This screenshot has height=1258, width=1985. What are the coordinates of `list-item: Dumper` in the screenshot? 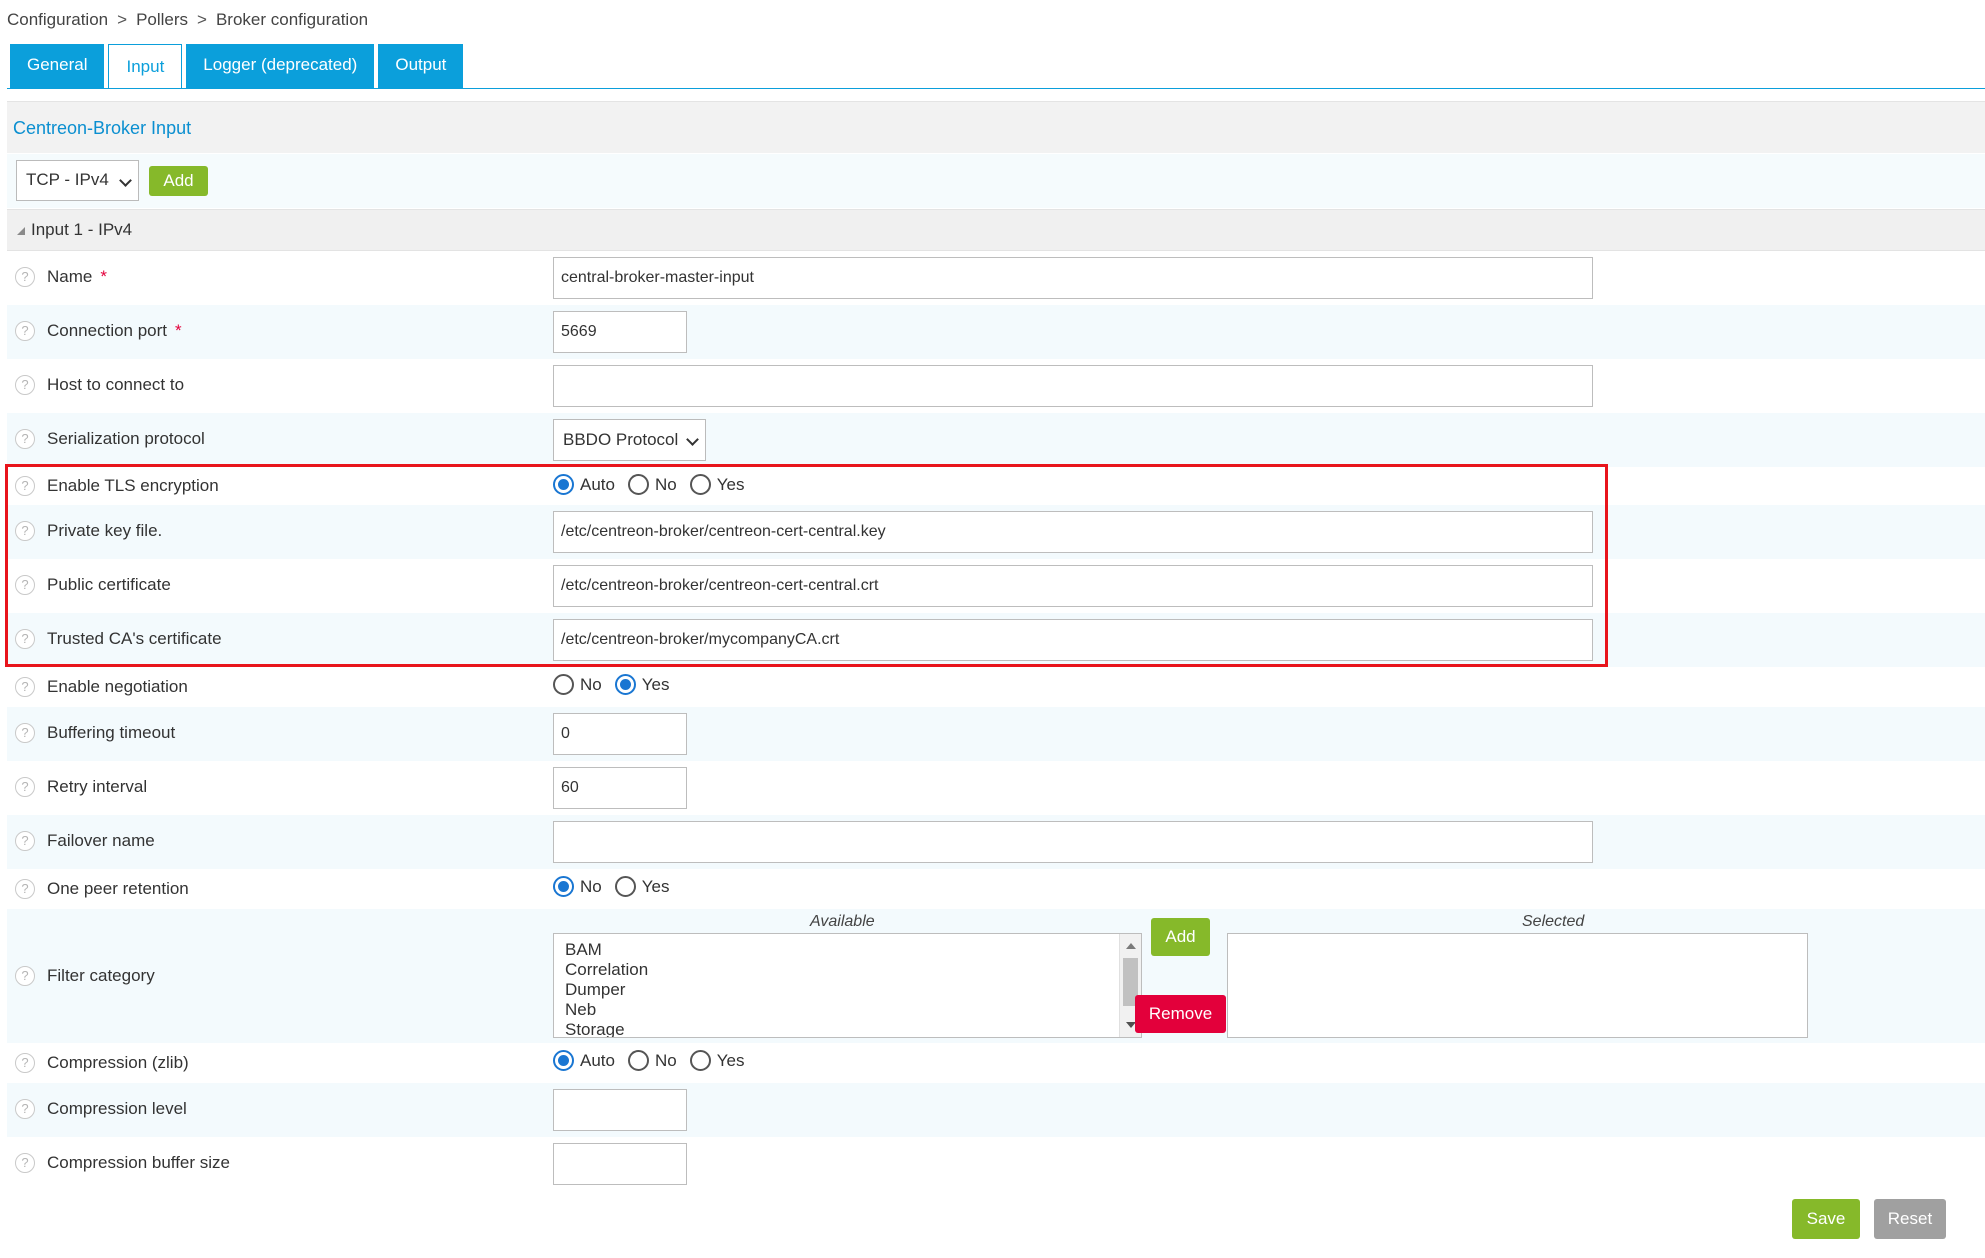 It's located at (847, 990).